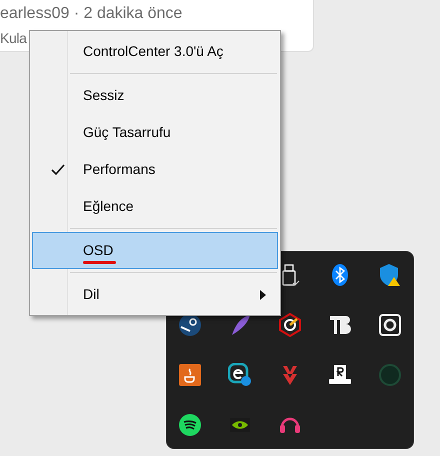 The width and height of the screenshot is (440, 456). Describe the element at coordinates (290, 325) in the screenshot. I see `hexagon-gauge-icon` at that location.